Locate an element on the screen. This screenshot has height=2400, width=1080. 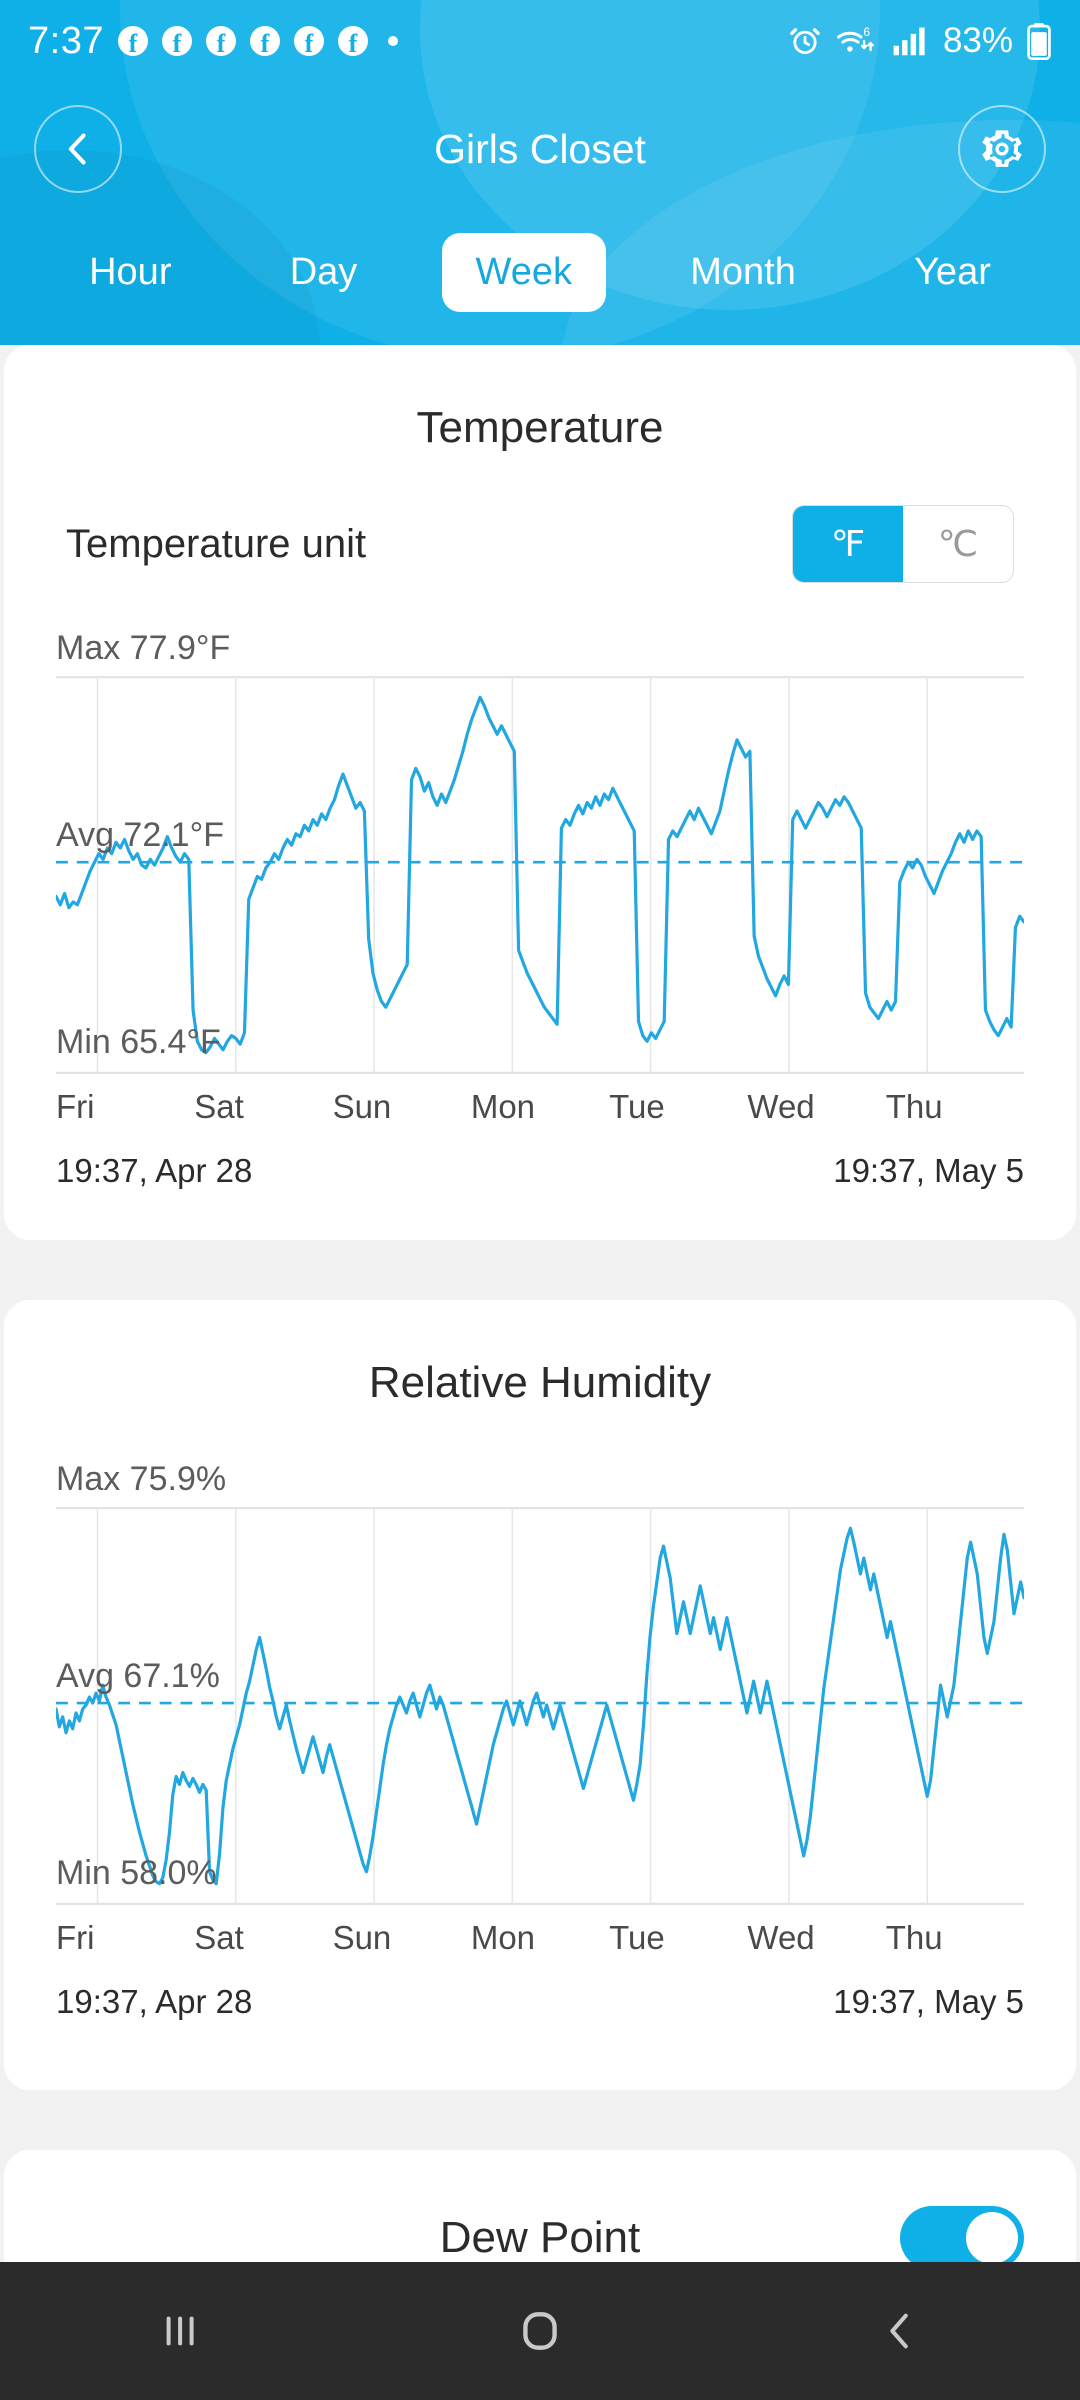
status-bar-right: 6 83% is located at coordinates (920, 41).